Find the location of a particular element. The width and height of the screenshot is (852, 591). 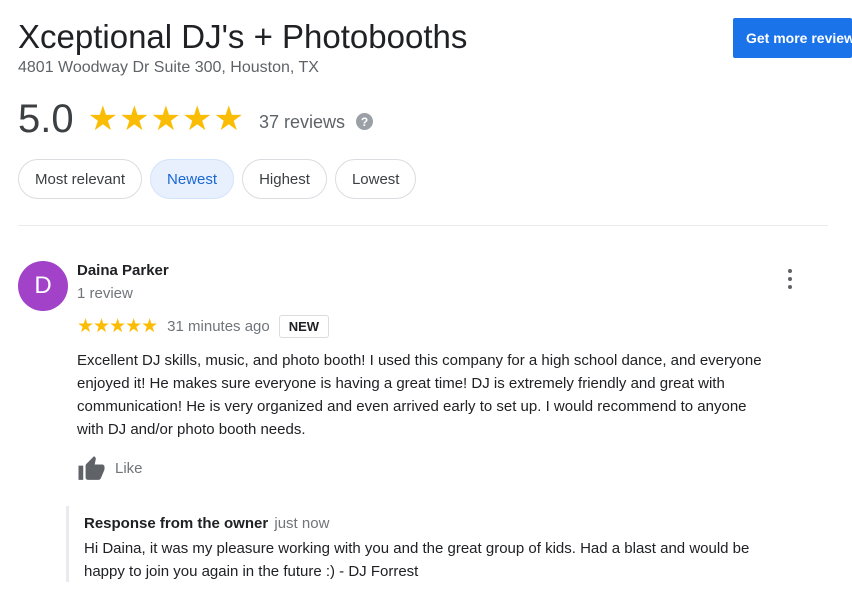

review-count: 37 reviews is located at coordinates (302, 122).